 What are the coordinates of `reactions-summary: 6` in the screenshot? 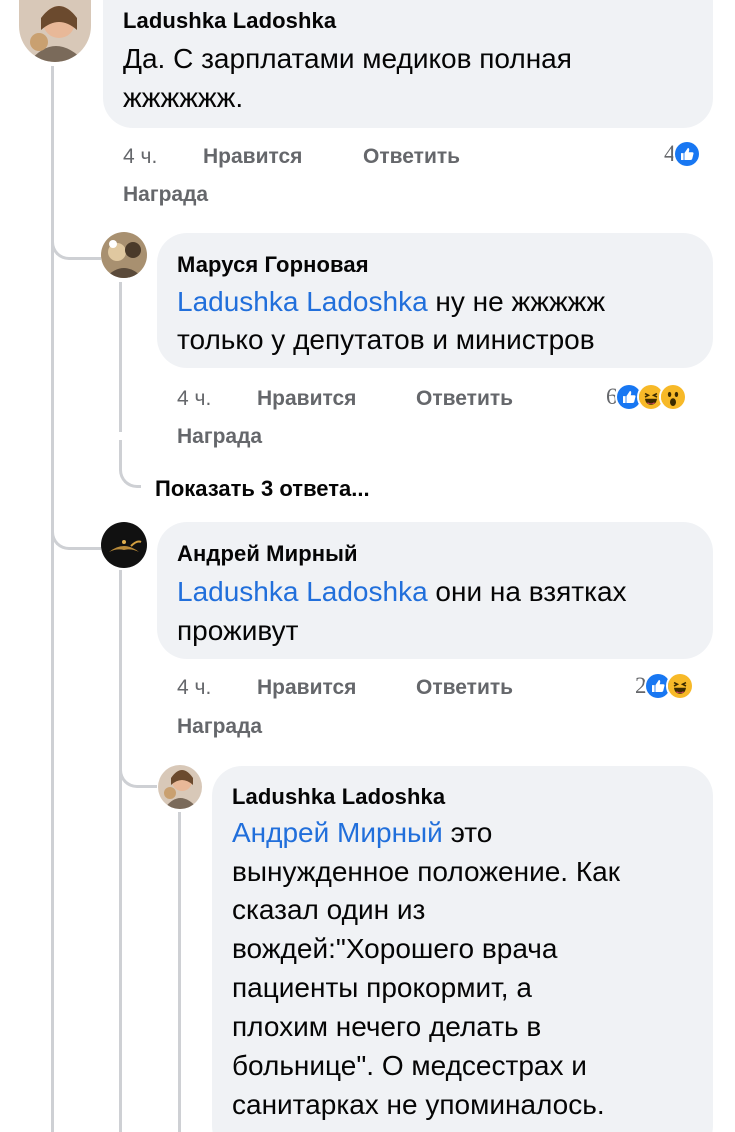 It's located at (646, 397).